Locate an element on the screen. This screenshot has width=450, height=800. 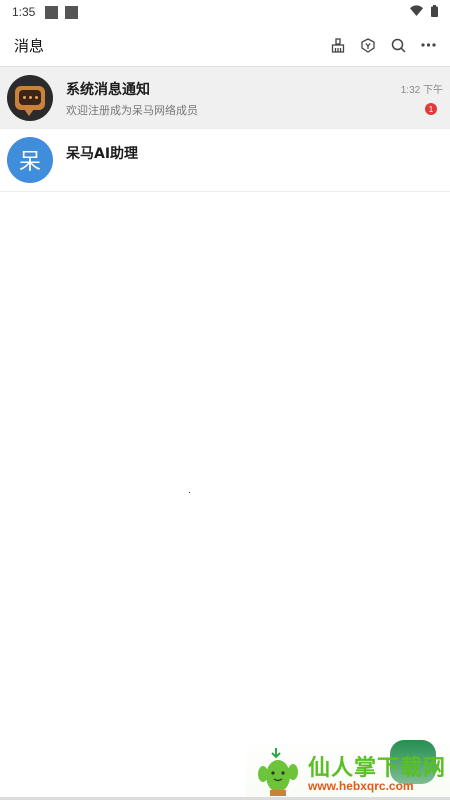
avatar: 呆 is located at coordinates (30, 160).